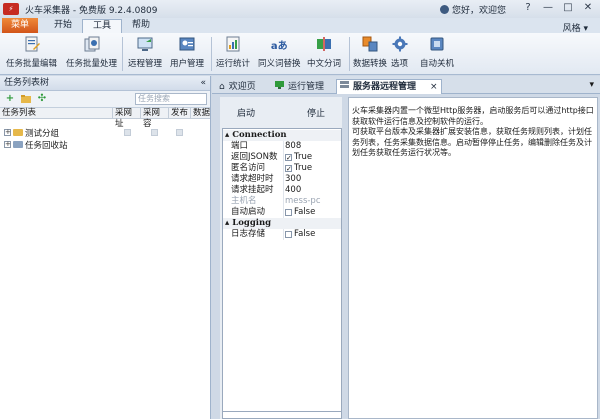 The height and width of the screenshot is (419, 600). I want to click on tree-toolbar: + ✣ 任务搜索, so click(105, 99).